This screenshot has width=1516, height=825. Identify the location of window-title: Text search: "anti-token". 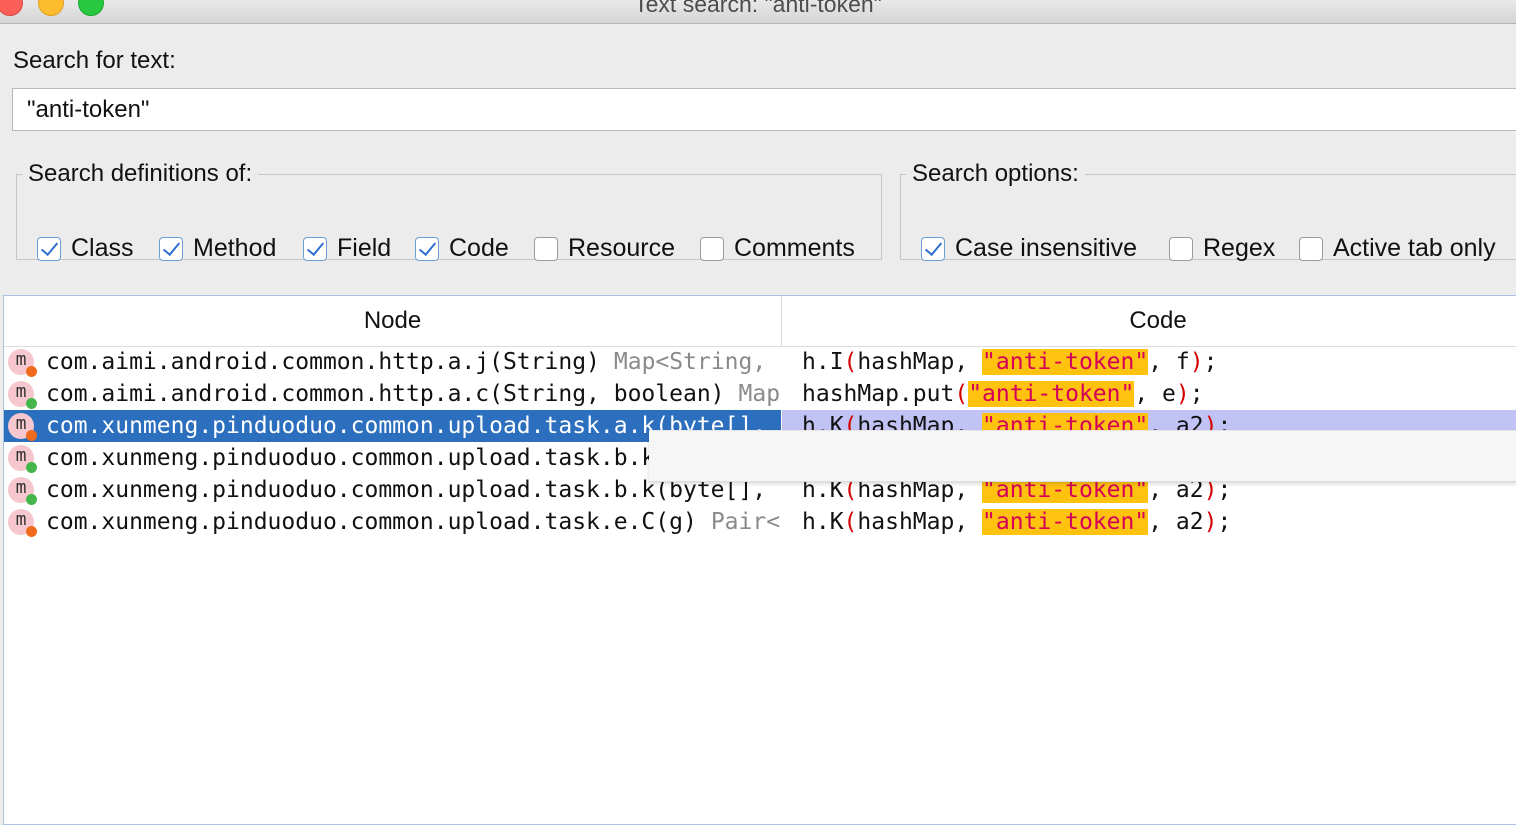
(758, 8).